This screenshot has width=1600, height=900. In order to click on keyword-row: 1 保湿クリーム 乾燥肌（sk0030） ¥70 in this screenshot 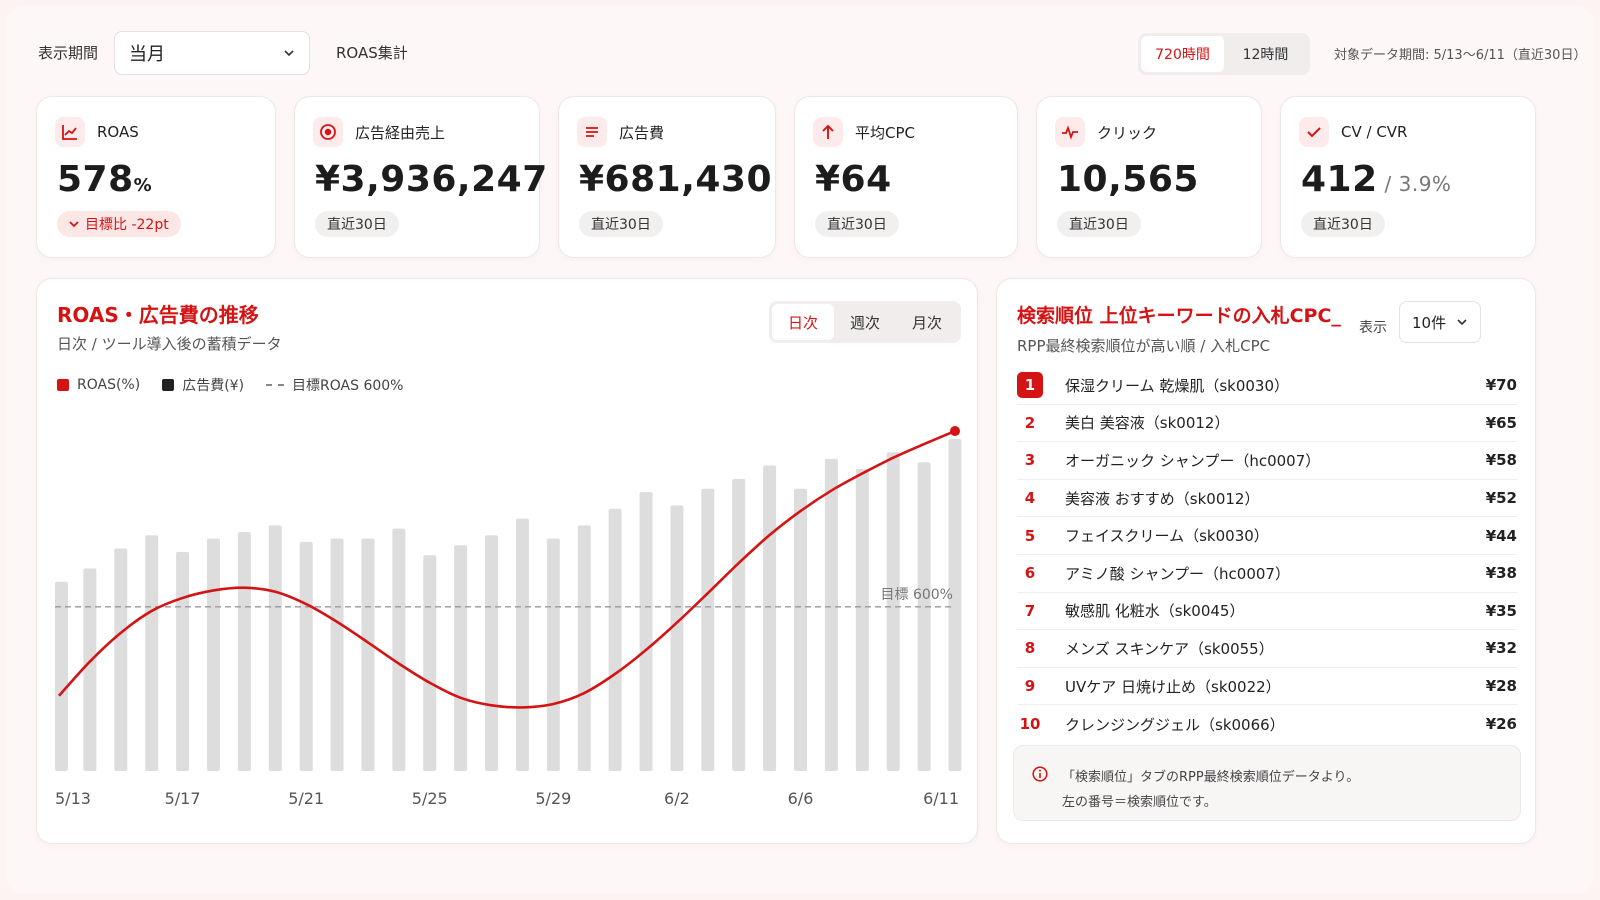, I will do `click(1267, 386)`.